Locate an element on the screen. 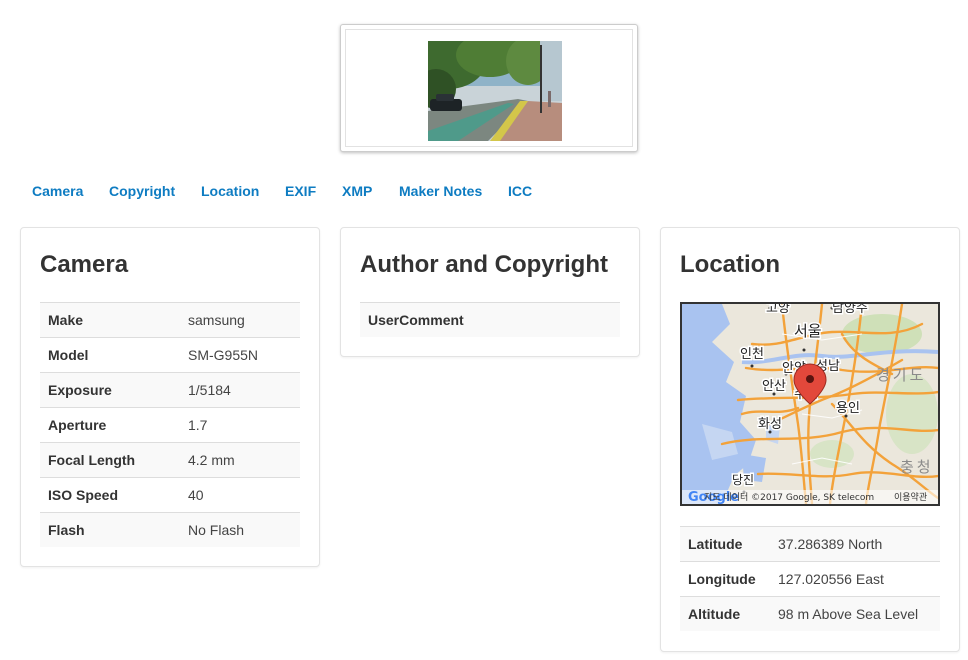 The image size is (968, 660). table-row: ISO Speed 40 is located at coordinates (170, 495).